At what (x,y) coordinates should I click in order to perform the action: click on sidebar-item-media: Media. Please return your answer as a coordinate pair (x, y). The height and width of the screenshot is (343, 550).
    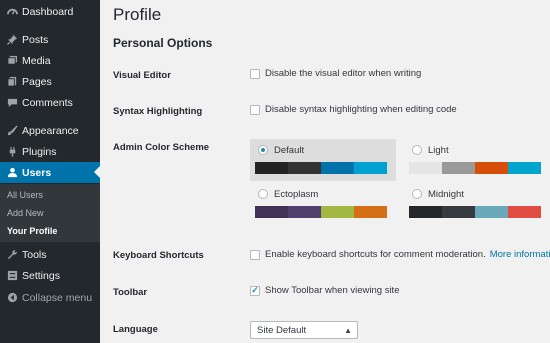
    Looking at the image, I should click on (50, 60).